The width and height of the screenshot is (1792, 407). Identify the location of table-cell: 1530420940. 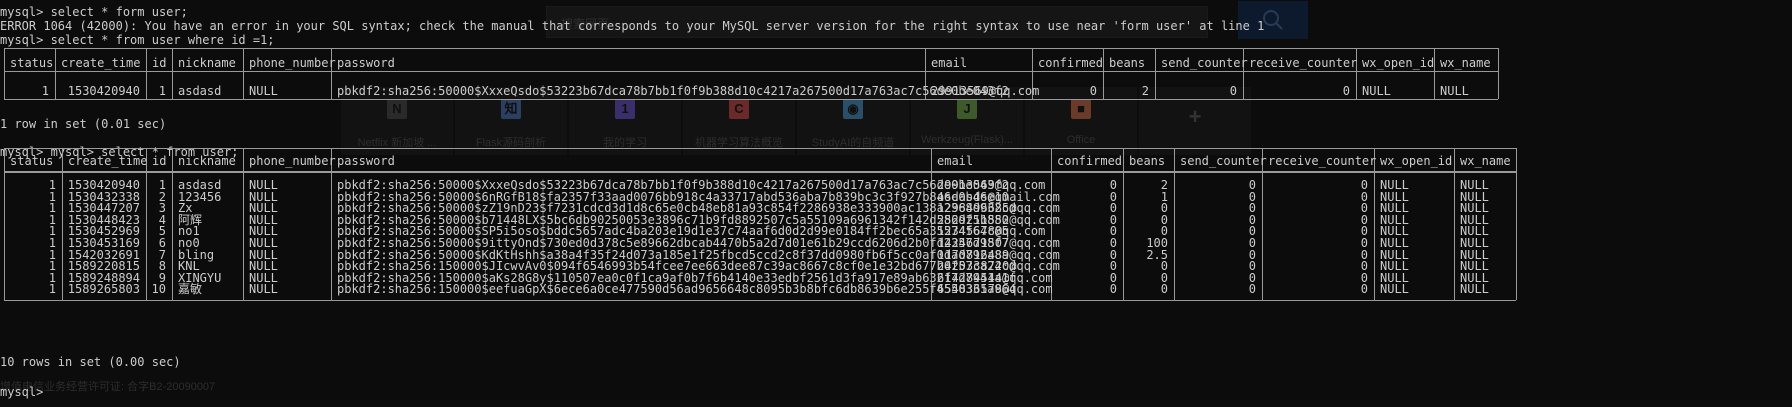
(103, 91).